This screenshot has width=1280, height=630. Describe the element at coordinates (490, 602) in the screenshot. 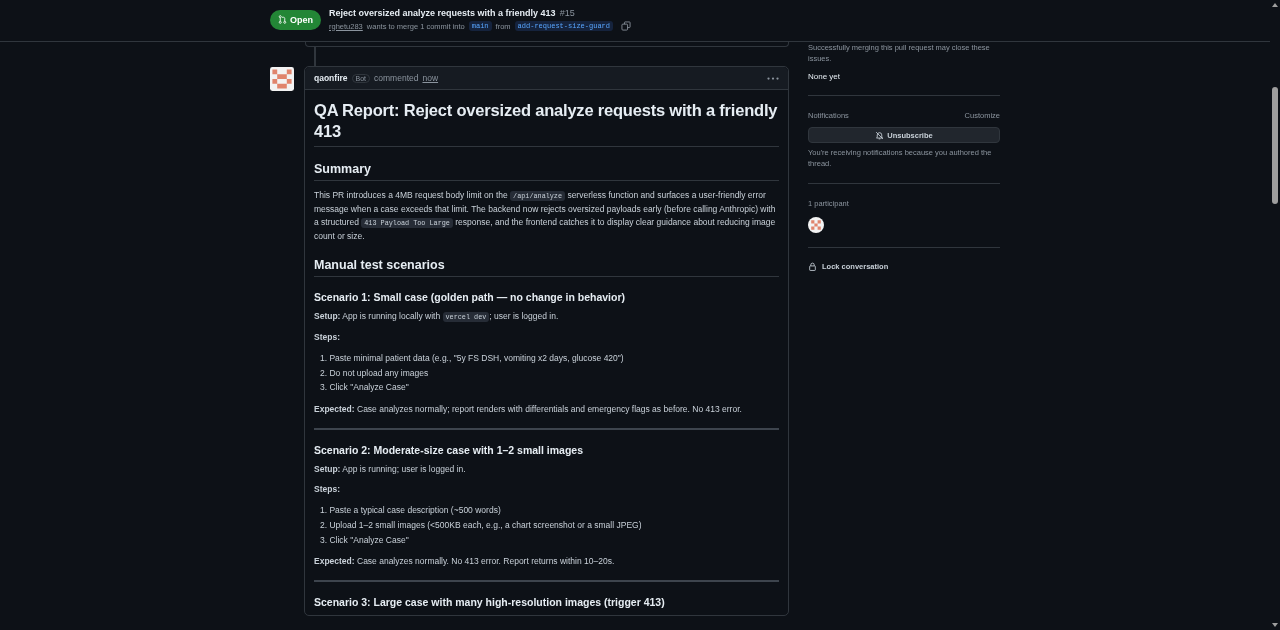

I see `scenario-heading: Scenario 3: Large case with many high-resolution images (trigger 413)` at that location.